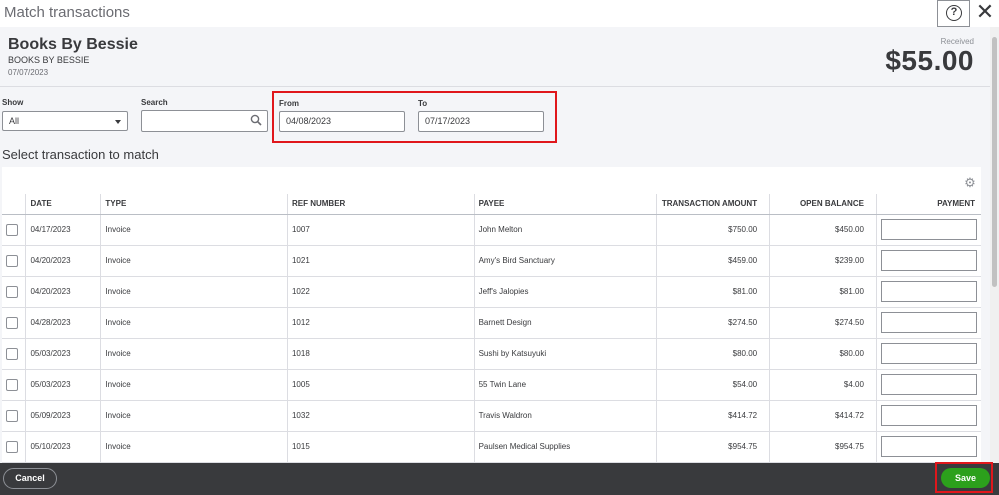 The image size is (999, 495). I want to click on search-icon, so click(256, 120).